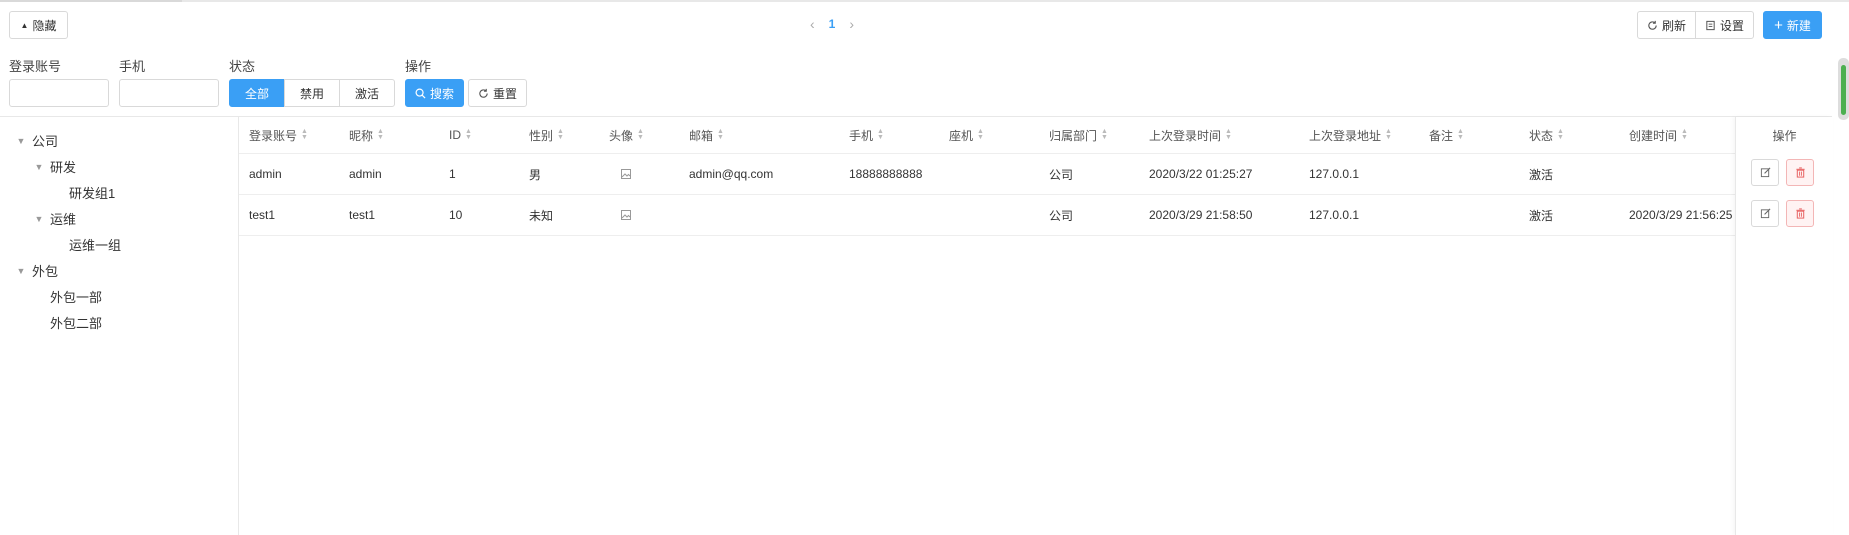 The image size is (1849, 535). Describe the element at coordinates (132, 66) in the screenshot. I see `phone-label: 手机` at that location.